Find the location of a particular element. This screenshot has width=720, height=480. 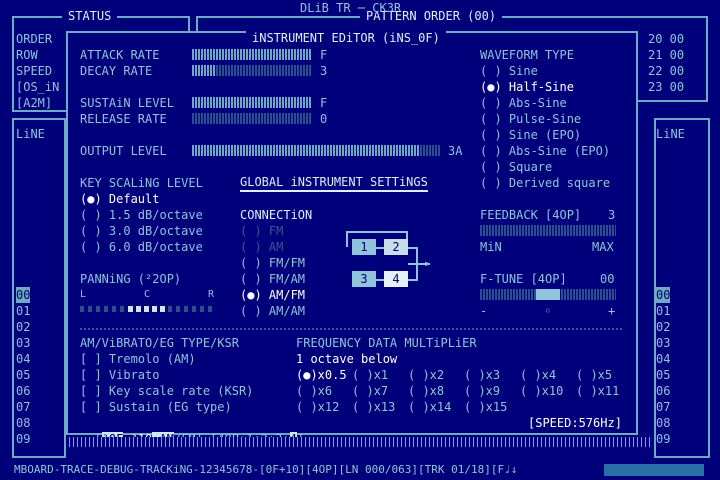

key-scaling-radio: ( ) 6.0 dB/octave is located at coordinates (141, 247).